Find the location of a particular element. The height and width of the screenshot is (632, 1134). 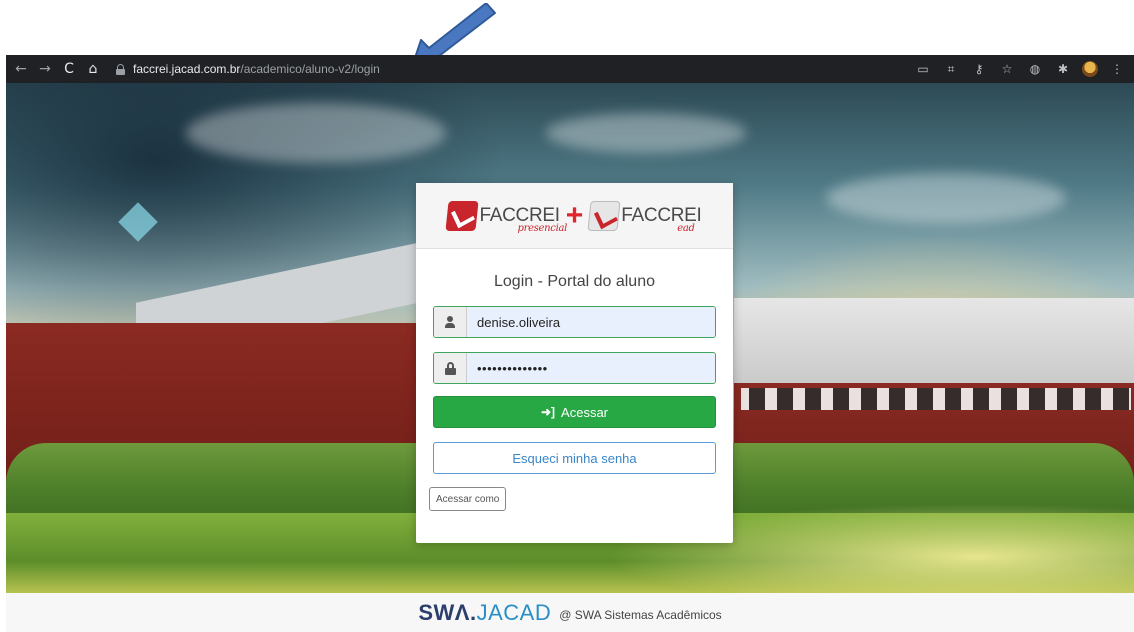

cast-icon: ▭ is located at coordinates (923, 69).